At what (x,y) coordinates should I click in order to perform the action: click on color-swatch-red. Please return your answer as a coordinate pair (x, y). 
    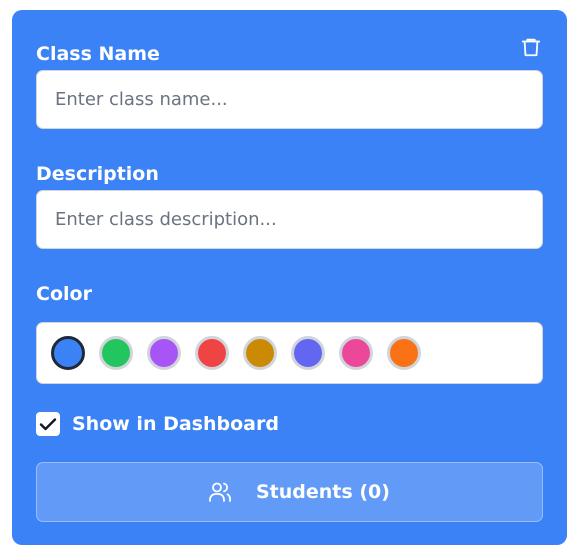
    Looking at the image, I should click on (212, 353).